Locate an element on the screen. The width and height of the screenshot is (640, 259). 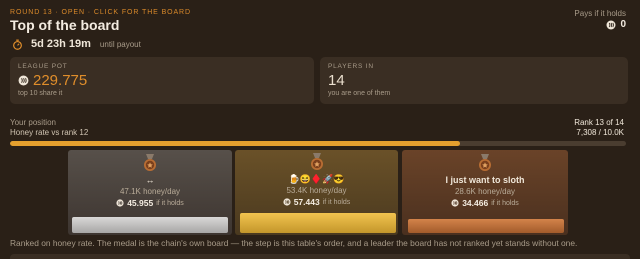
podium-rate: 28.6K honey/day is located at coordinates (485, 191).